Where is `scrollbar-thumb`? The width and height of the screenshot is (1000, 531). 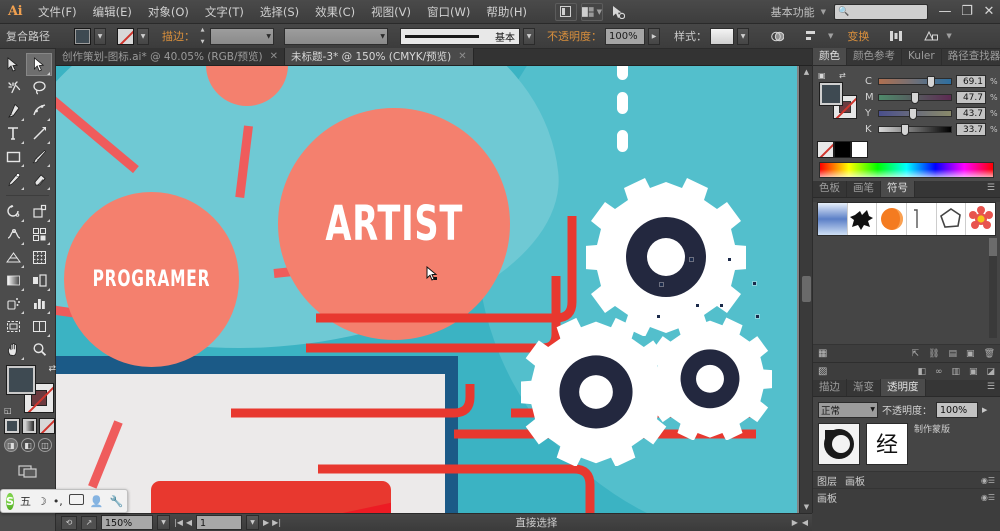
scrollbar-thumb is located at coordinates (806, 289).